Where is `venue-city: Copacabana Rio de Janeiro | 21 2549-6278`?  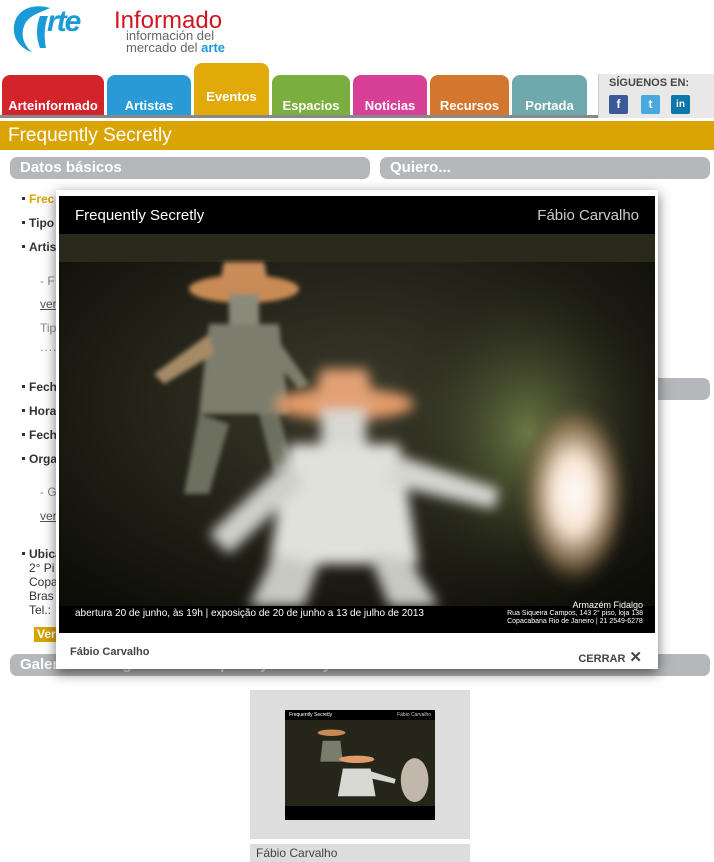 venue-city: Copacabana Rio de Janeiro | 21 2549-6278 is located at coordinates (575, 621).